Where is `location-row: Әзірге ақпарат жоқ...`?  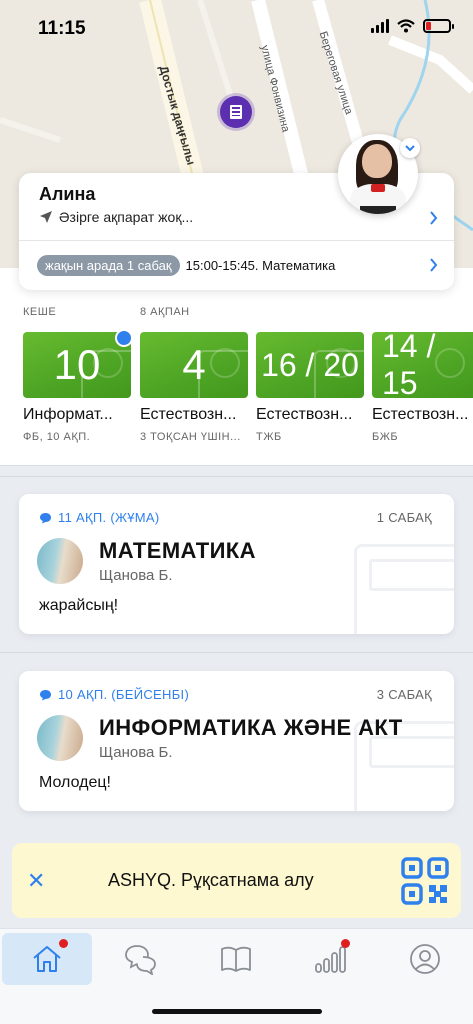
location-row: Әзірге ақпарат жоқ... is located at coordinates (116, 217).